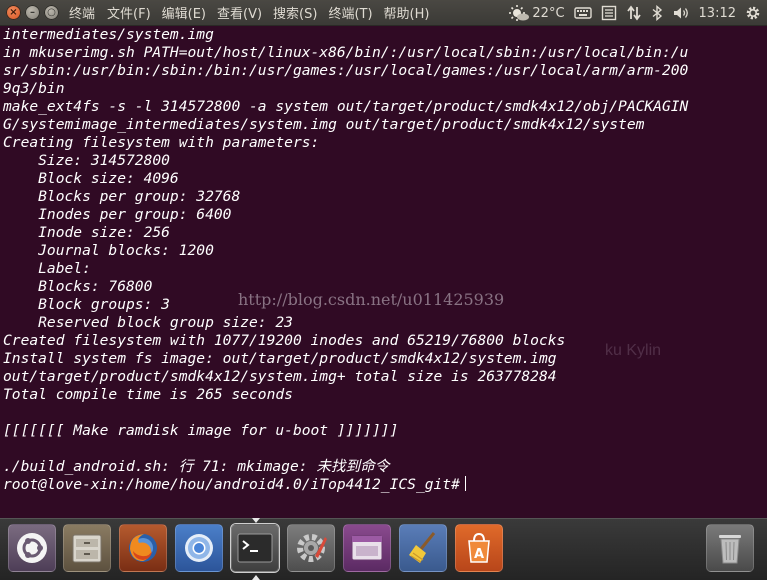  What do you see at coordinates (371, 299) in the screenshot?
I see `watermark: http://blog.csdn.net/u011425939` at bounding box center [371, 299].